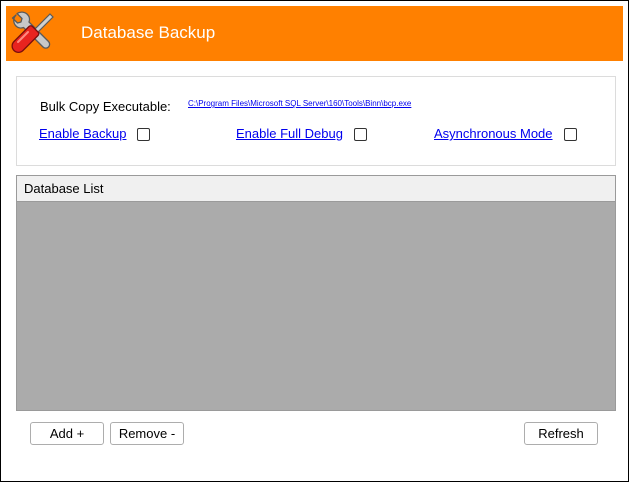  I want to click on asynchronous-mode-link: Asynchronous Mode, so click(493, 133).